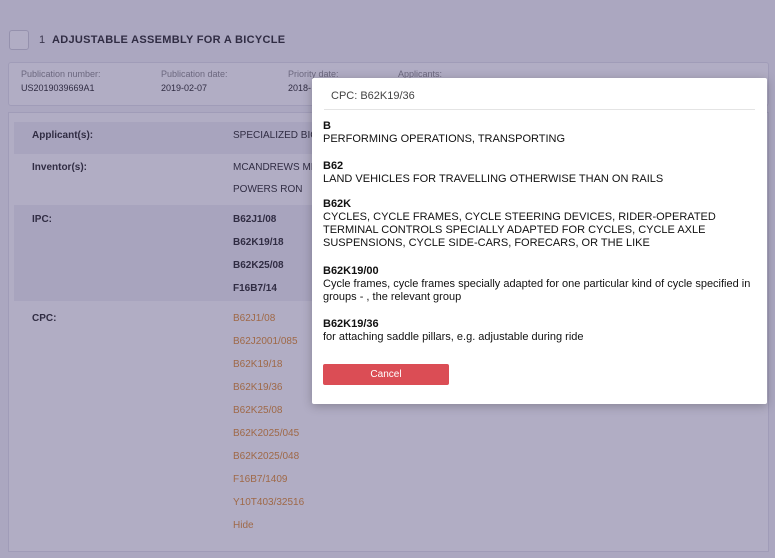  I want to click on cpc-hierarchy-entry: B PERFORMING OPERATIONS, TRANSPORTING, so click(540, 133).